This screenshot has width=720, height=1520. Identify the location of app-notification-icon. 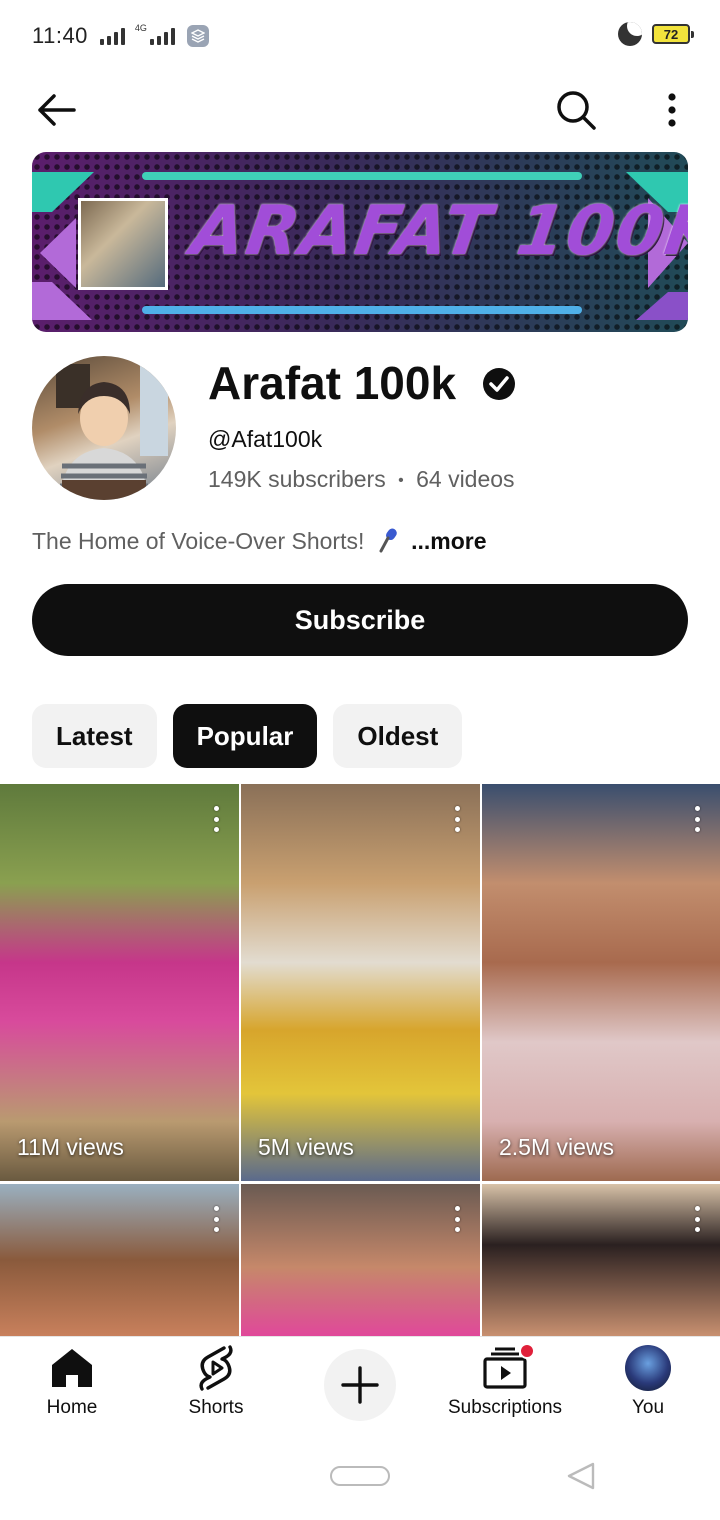
(197, 36).